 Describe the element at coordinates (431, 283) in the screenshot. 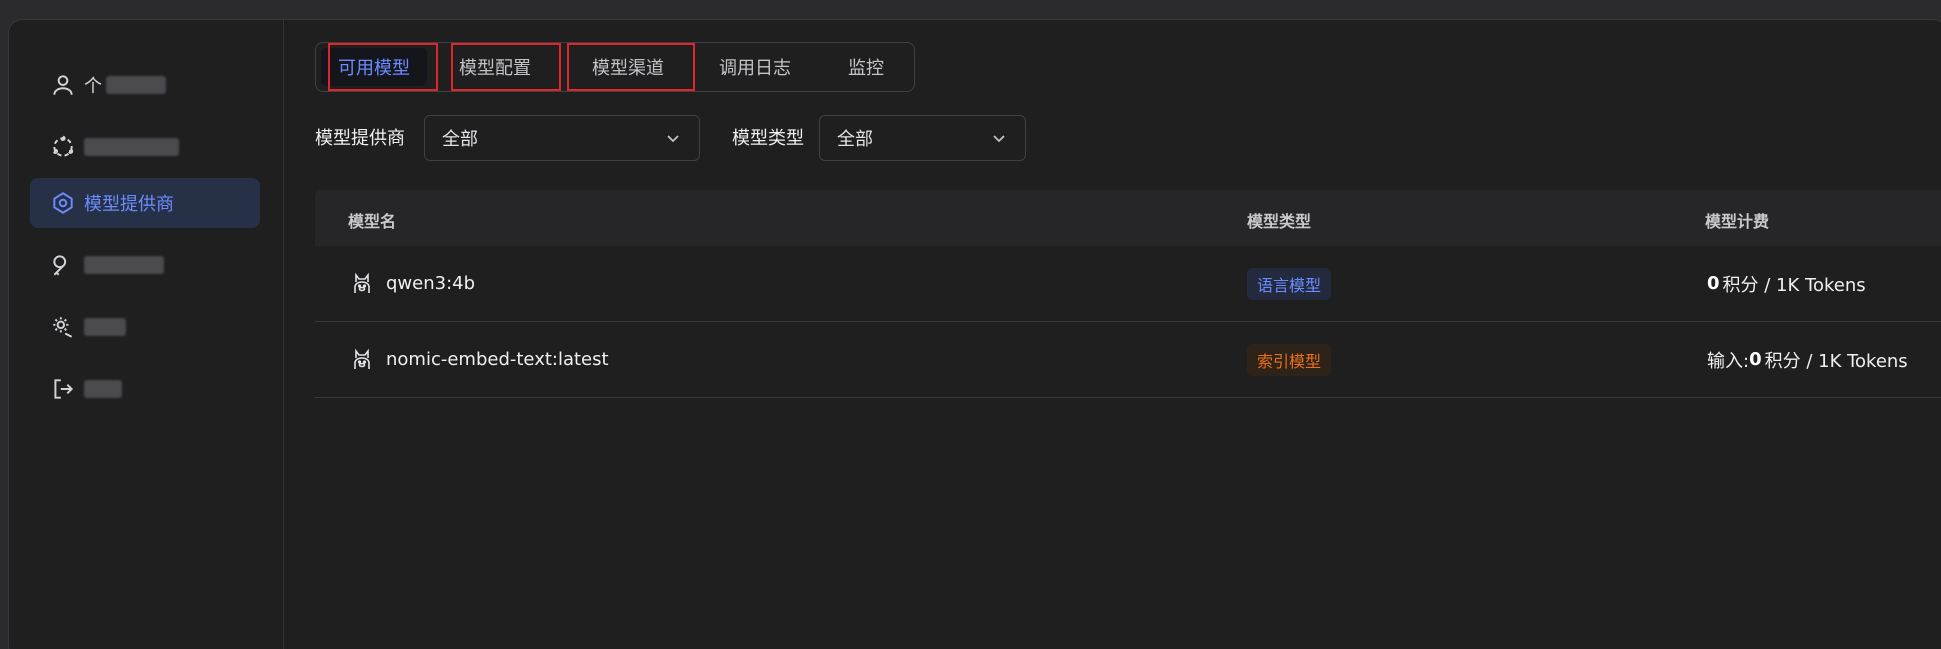

I see `model-name: qwen3:4b` at that location.